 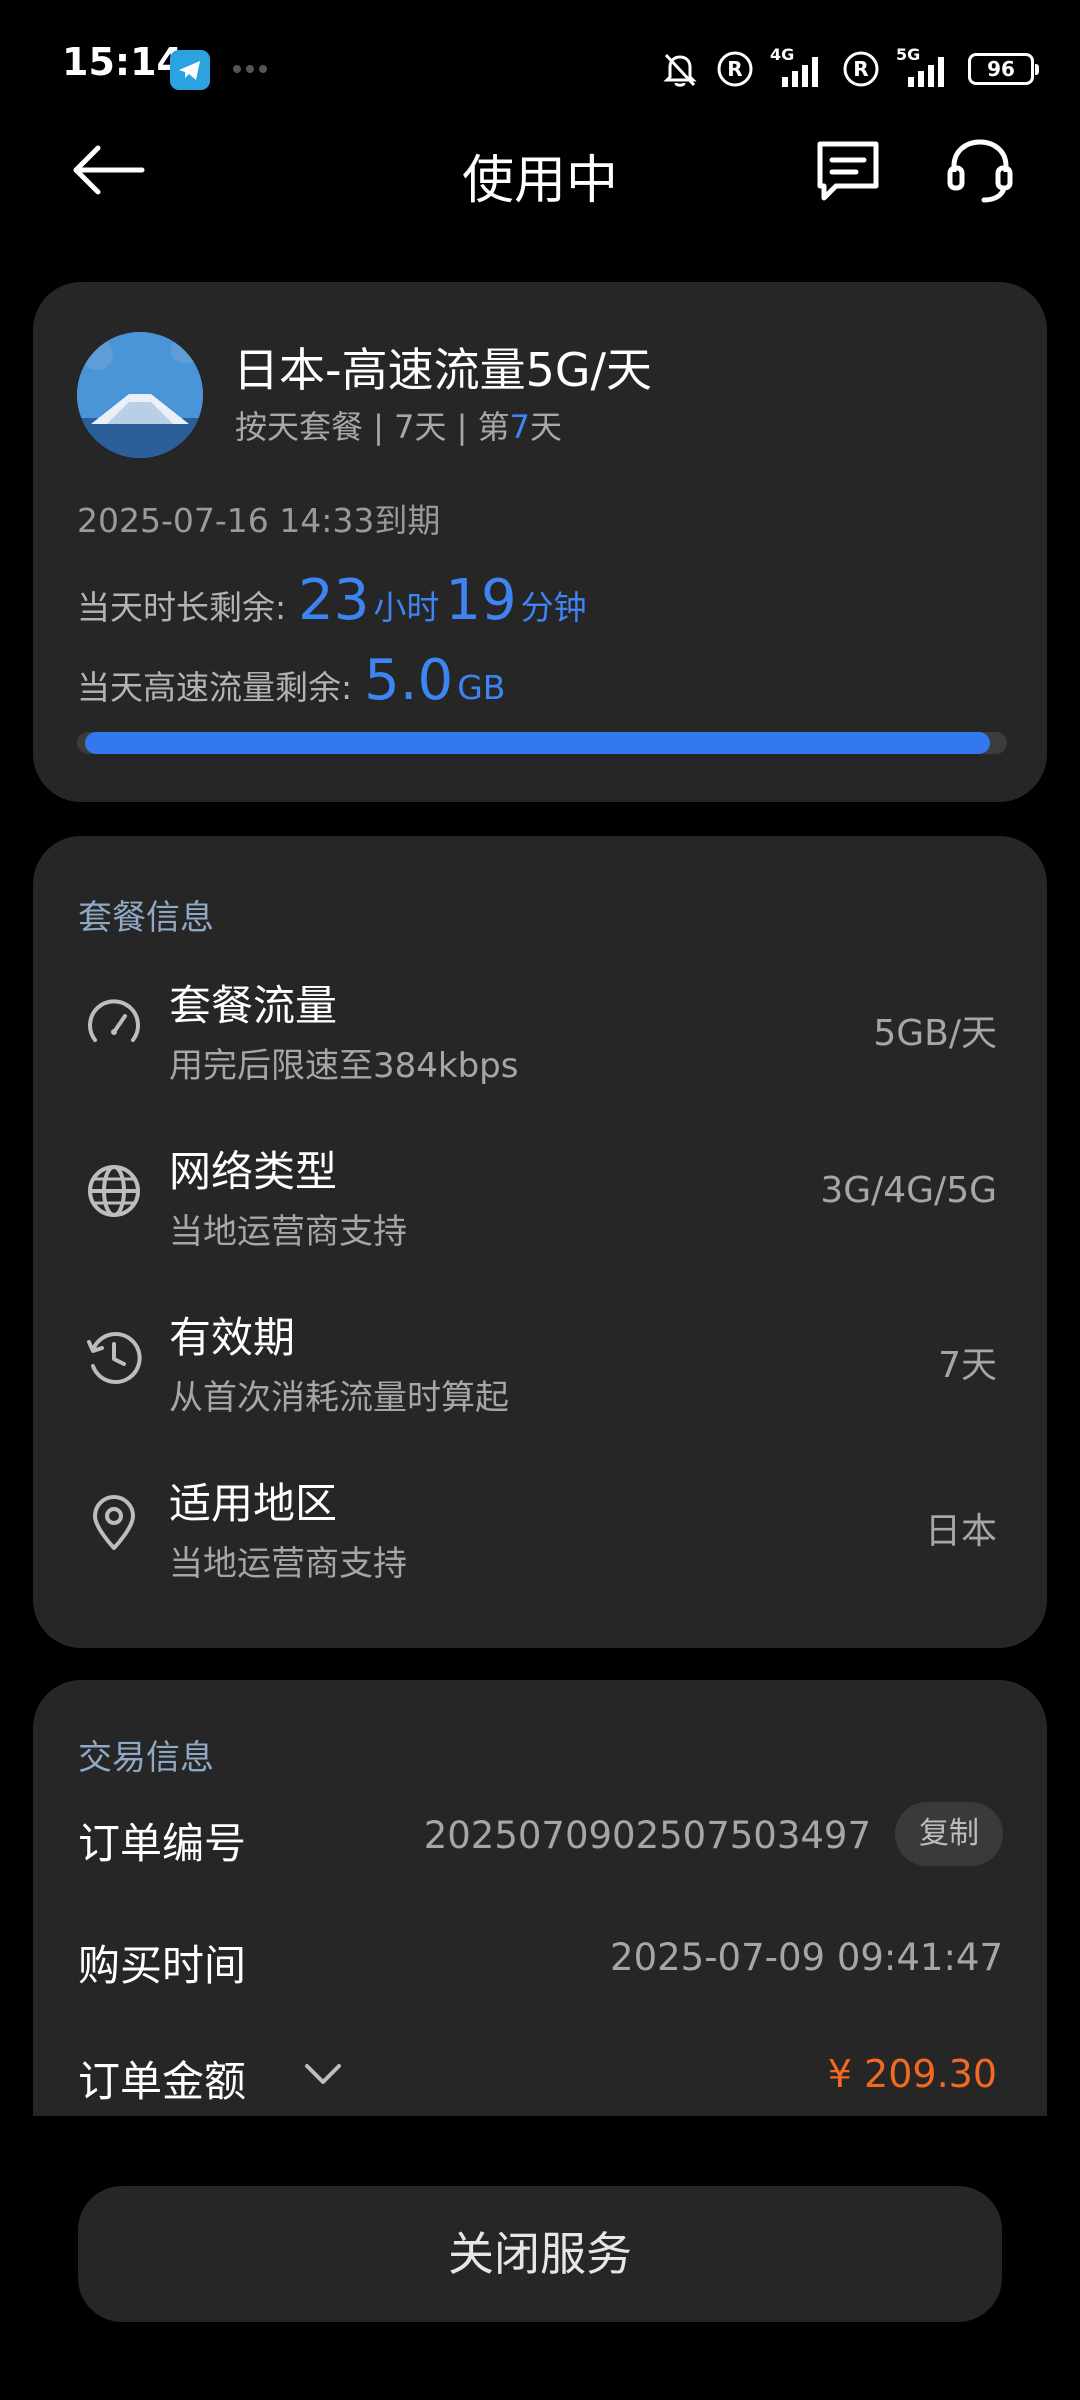 What do you see at coordinates (253, 1005) in the screenshot?
I see `plan-item-title: 套餐流量` at bounding box center [253, 1005].